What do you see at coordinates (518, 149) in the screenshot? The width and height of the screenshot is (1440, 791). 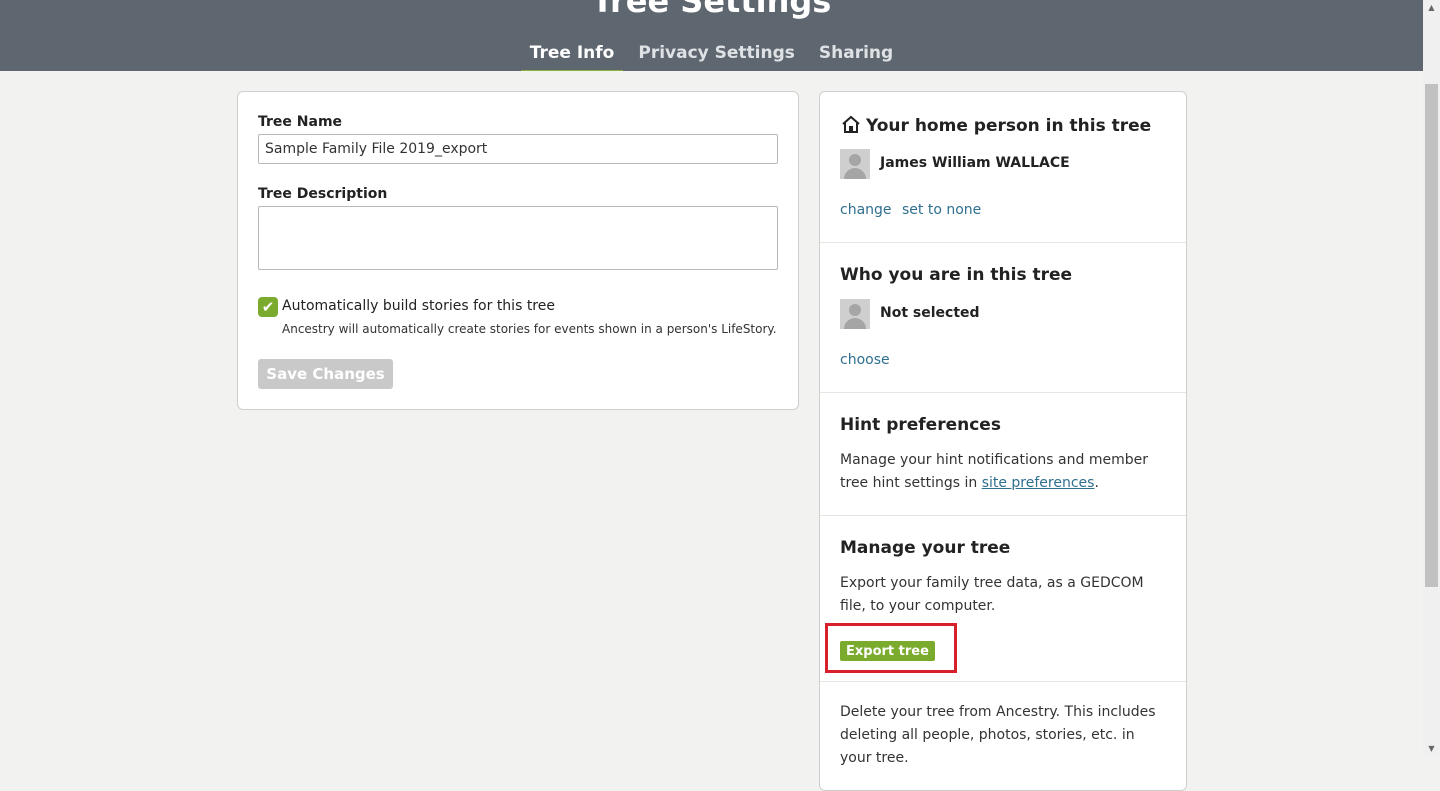 I see `tree-name-input` at bounding box center [518, 149].